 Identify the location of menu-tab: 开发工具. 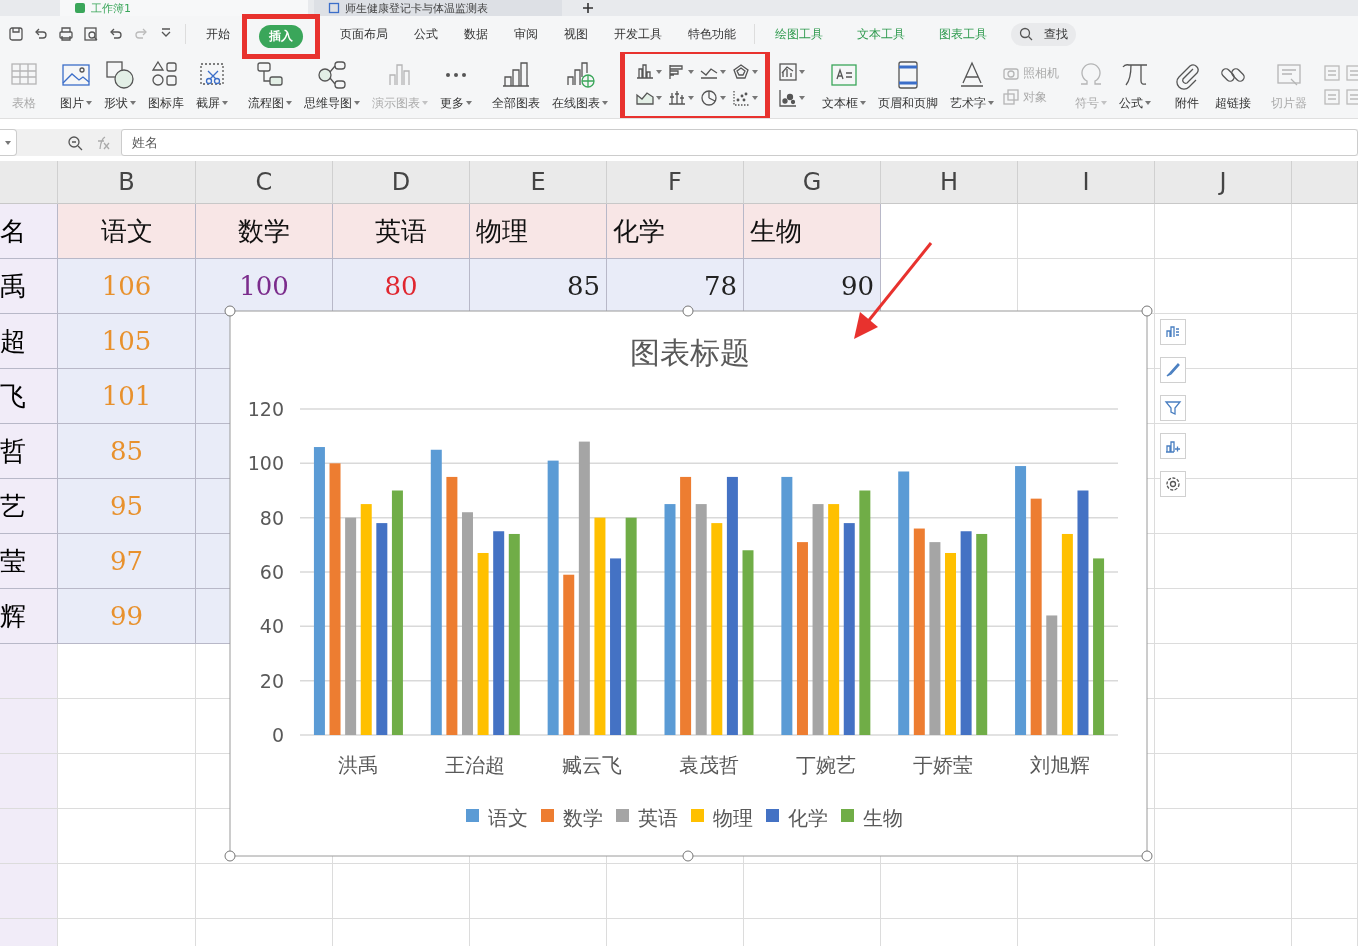
(638, 34).